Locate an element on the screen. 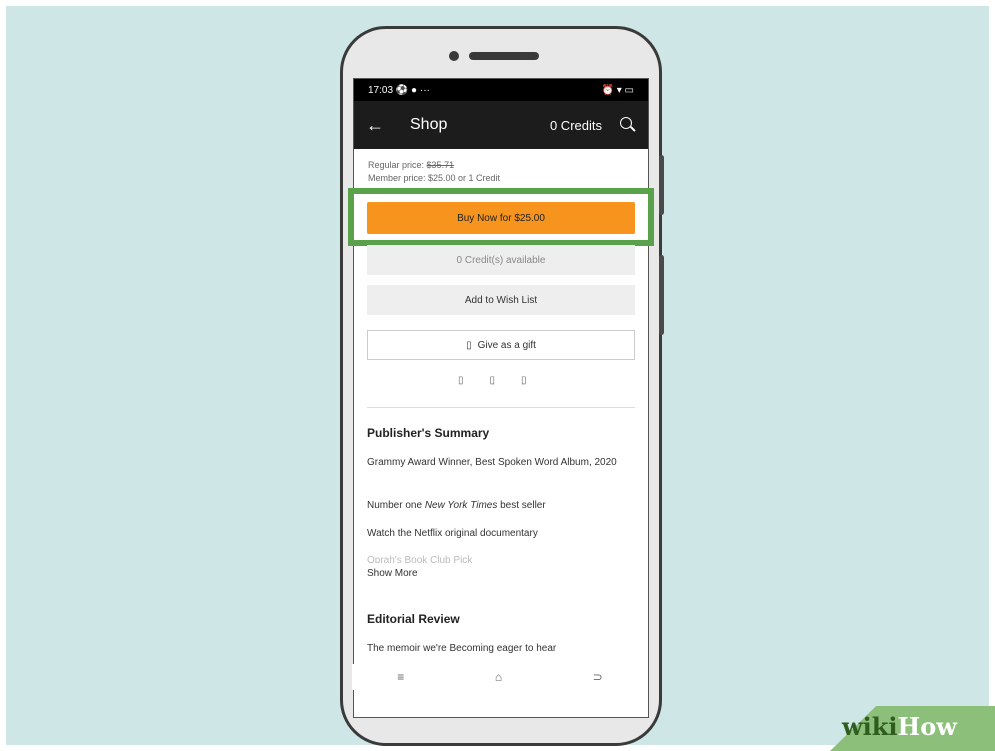  regular-price: Regular price: $35.71 is located at coordinates (411, 165).